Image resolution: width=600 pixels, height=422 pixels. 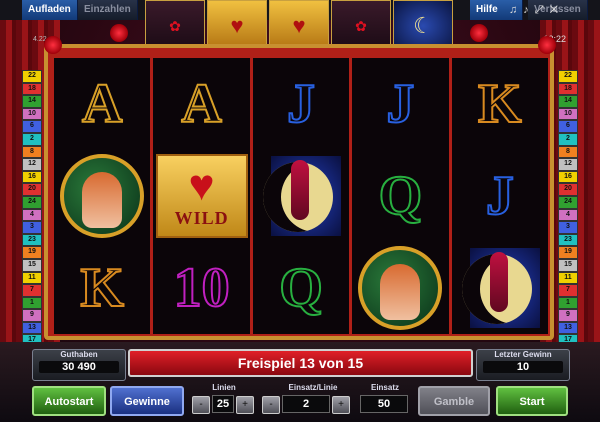 I want to click on load-button: Aufladen, so click(x=50, y=10).